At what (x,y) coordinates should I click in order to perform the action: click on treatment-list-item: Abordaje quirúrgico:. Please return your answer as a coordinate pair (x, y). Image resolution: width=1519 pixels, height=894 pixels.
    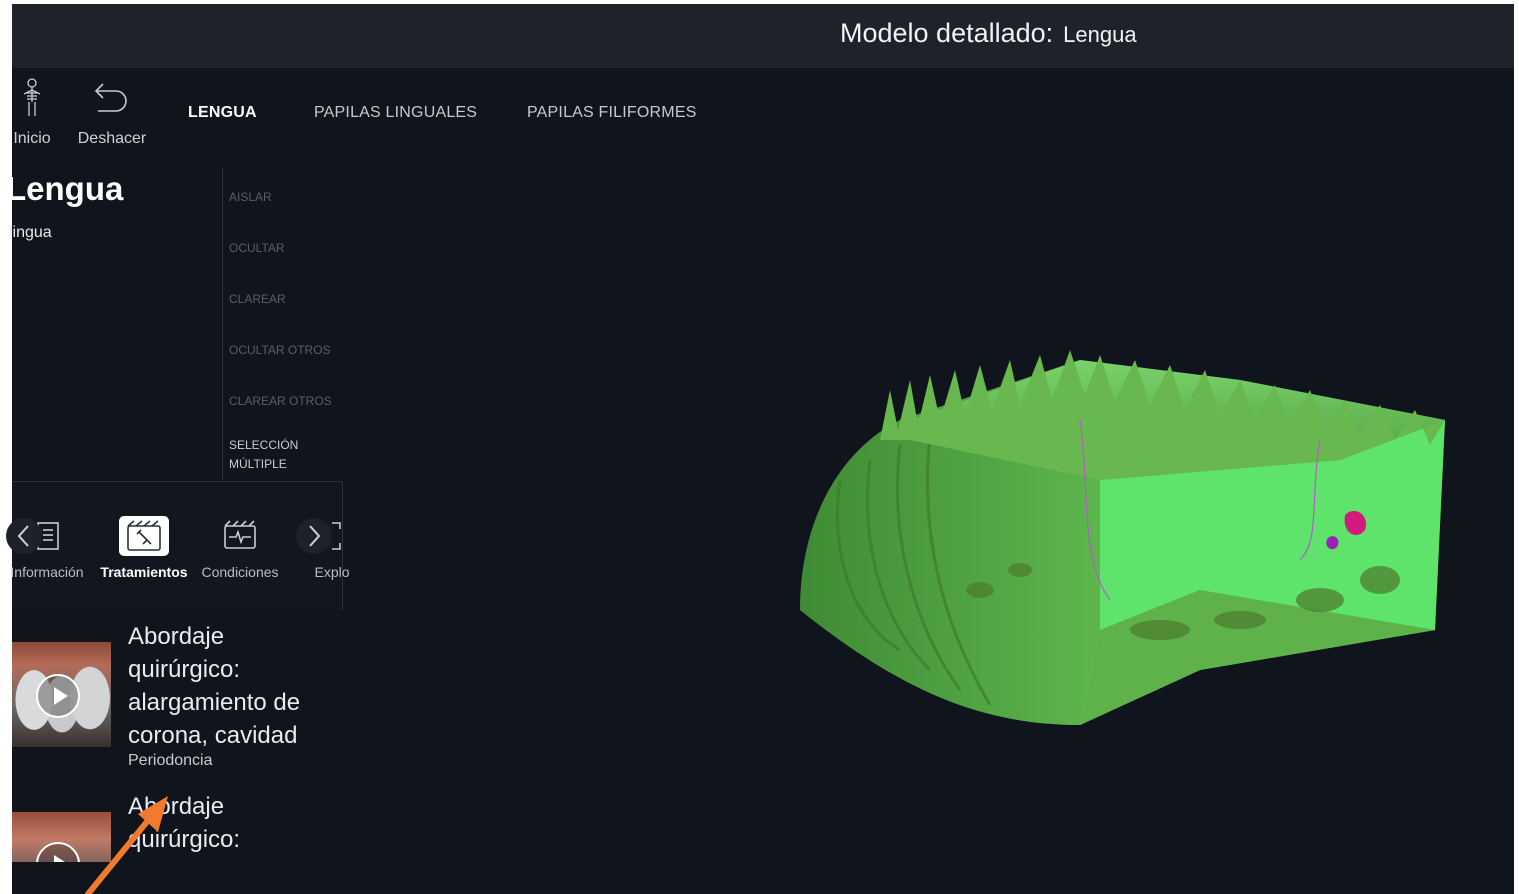
    Looking at the image, I should click on (172, 826).